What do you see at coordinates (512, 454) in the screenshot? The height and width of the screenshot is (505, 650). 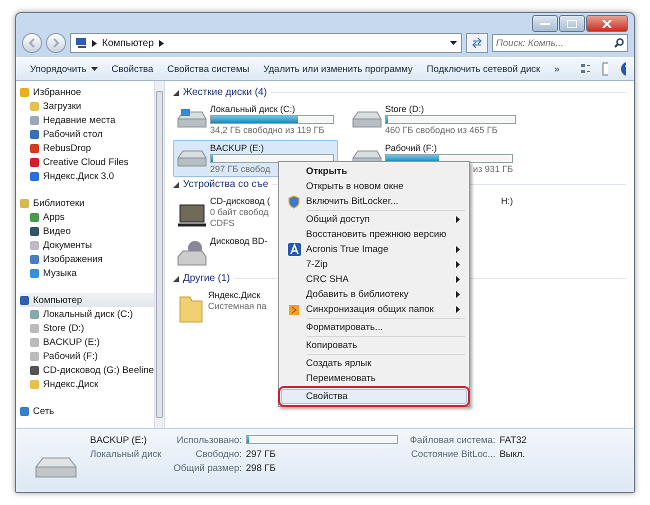 I see `field-value: Выкл.` at bounding box center [512, 454].